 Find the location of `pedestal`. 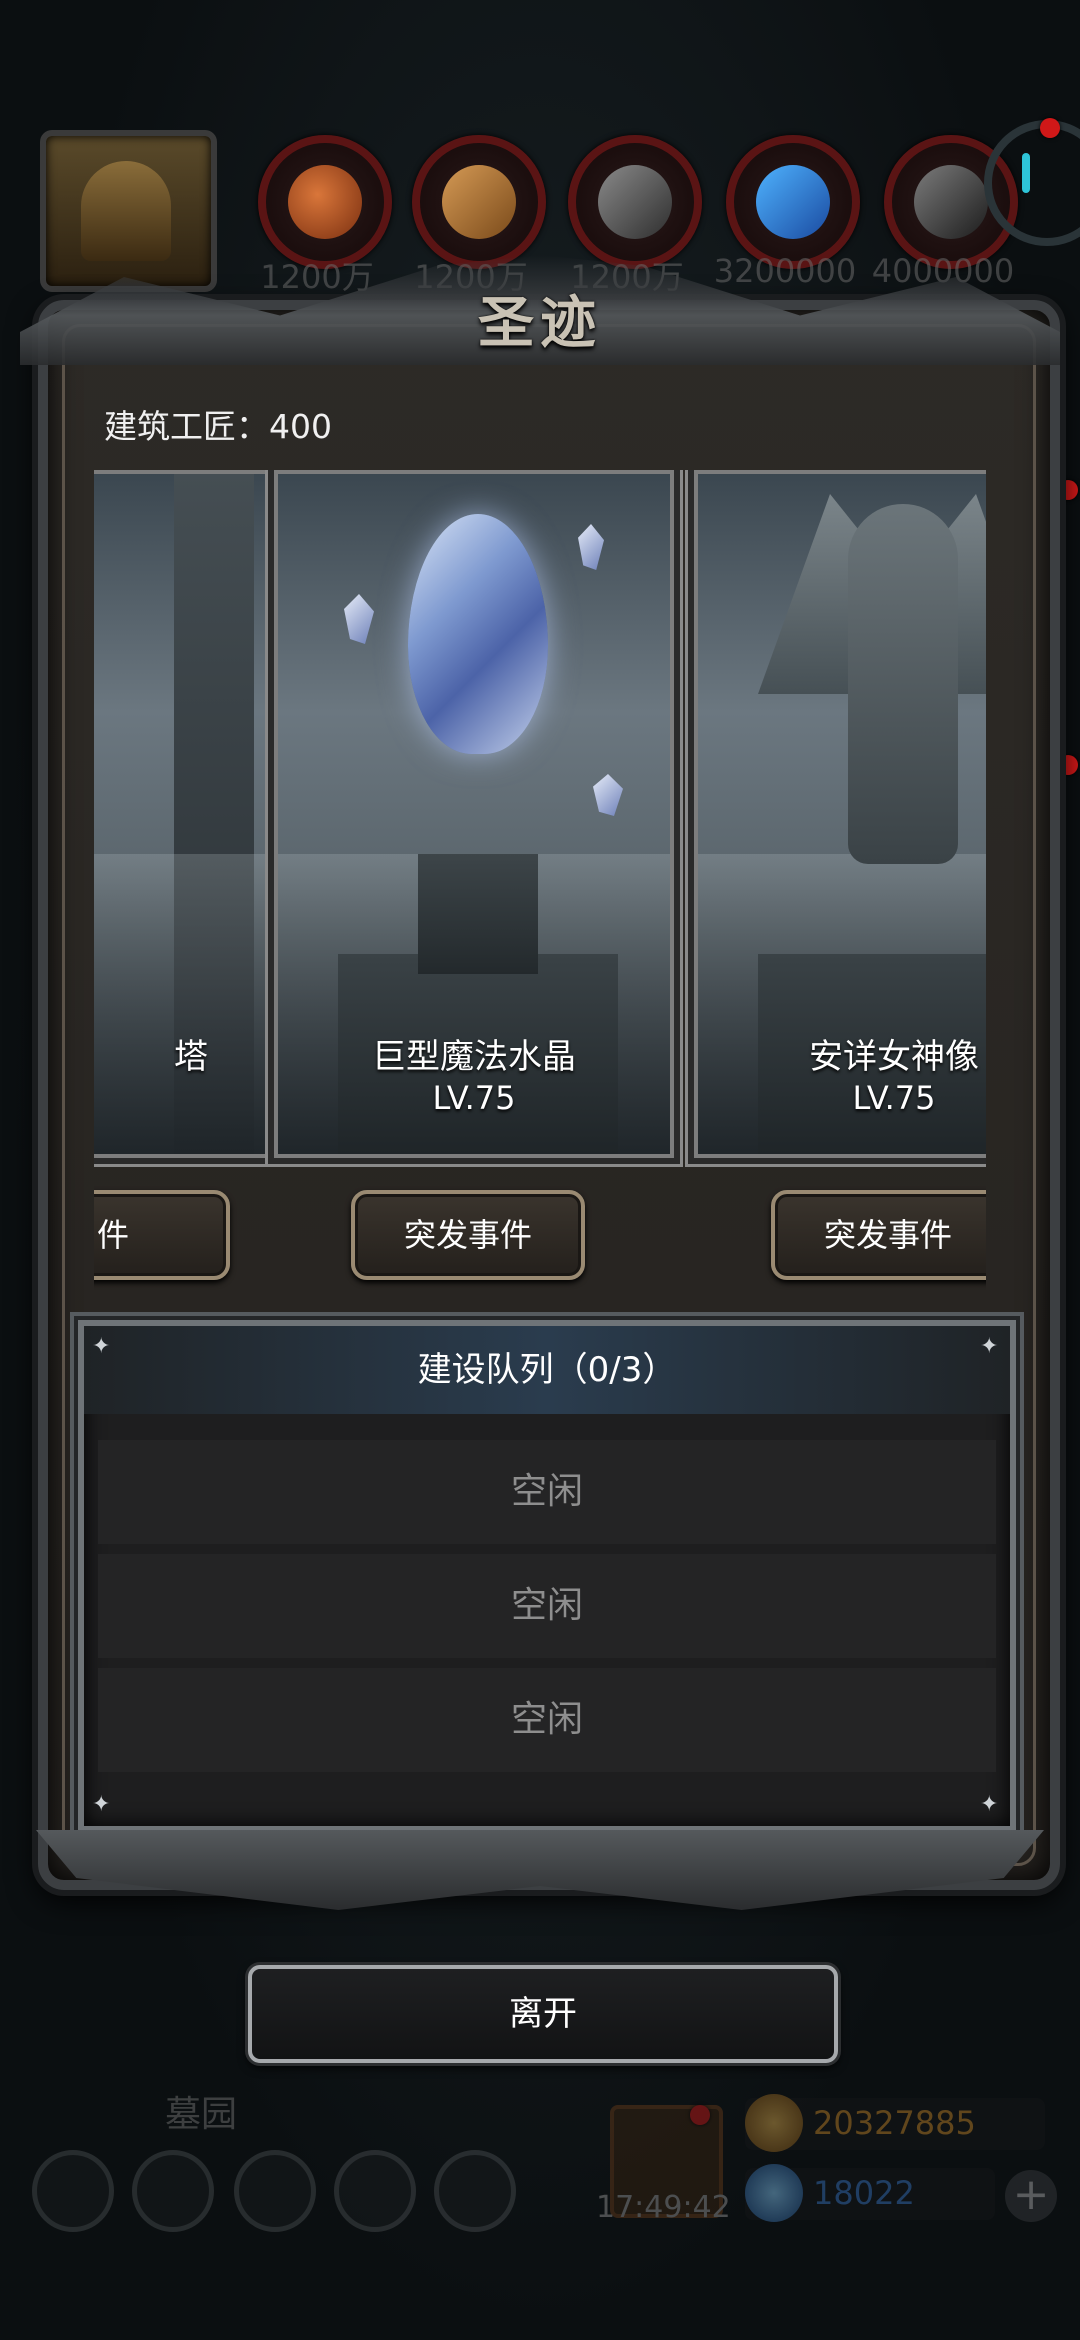

pedestal is located at coordinates (478, 914).